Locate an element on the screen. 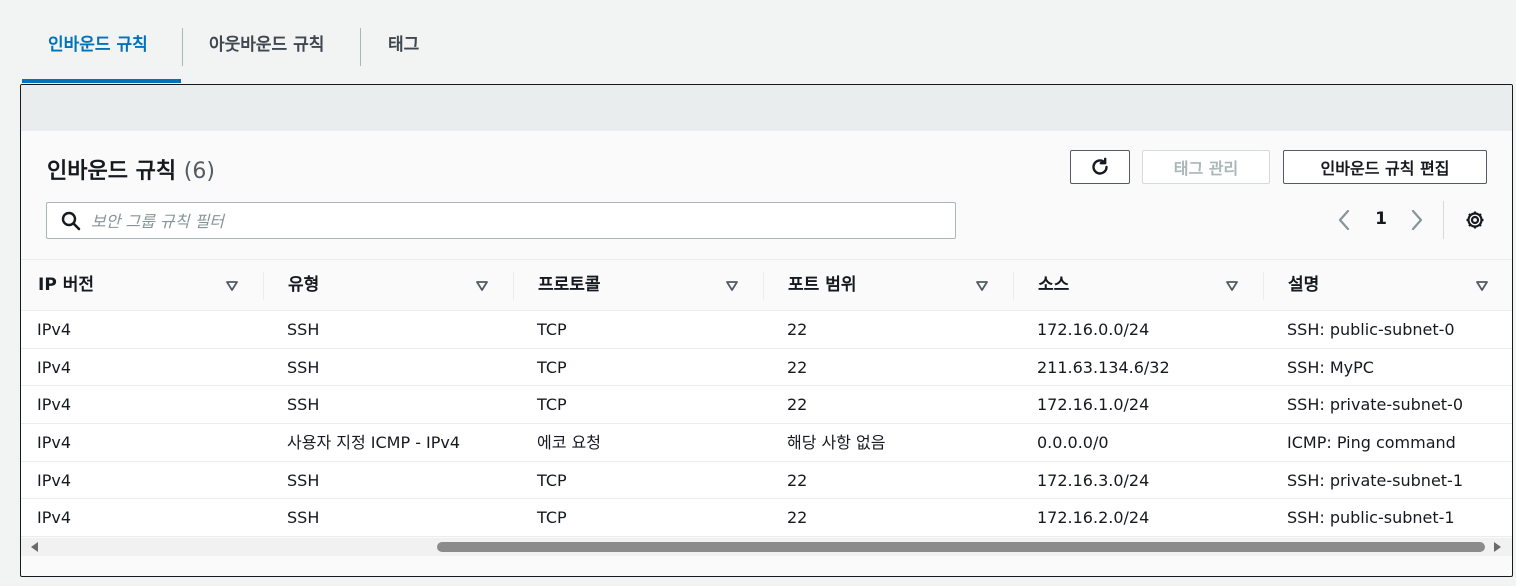 This screenshot has width=1516, height=586. cell-type: 사용자 지정 ICMP - IPv4 is located at coordinates (374, 443).